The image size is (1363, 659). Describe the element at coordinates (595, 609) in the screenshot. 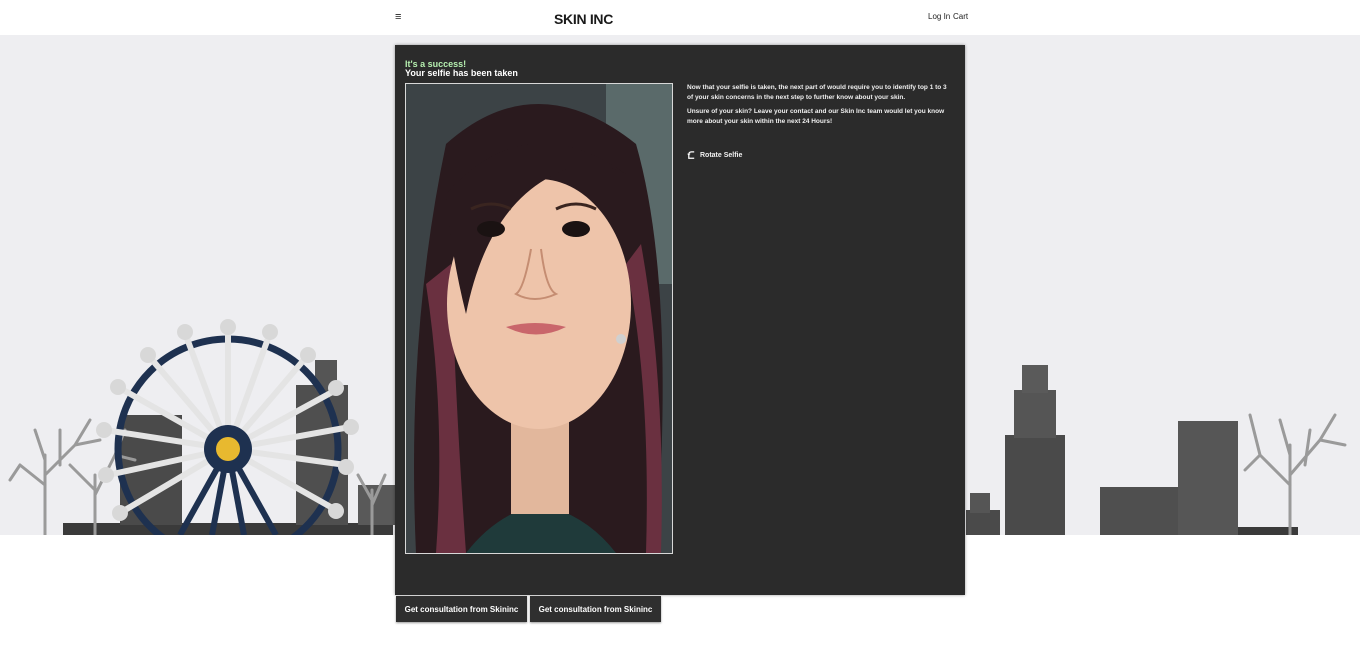

I see `get-consultation-button-secondary: Get consultation from Skininc` at that location.